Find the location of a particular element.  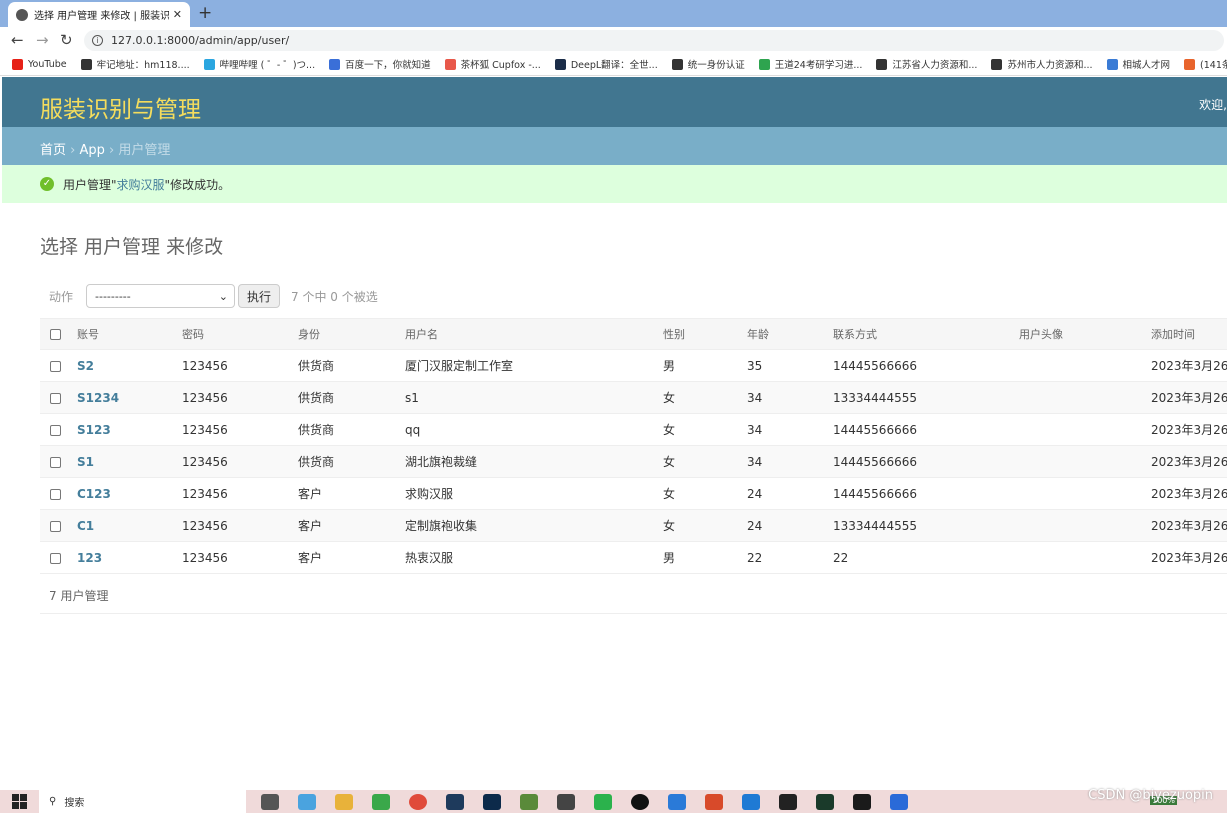

photoshop-icon is located at coordinates (492, 801).